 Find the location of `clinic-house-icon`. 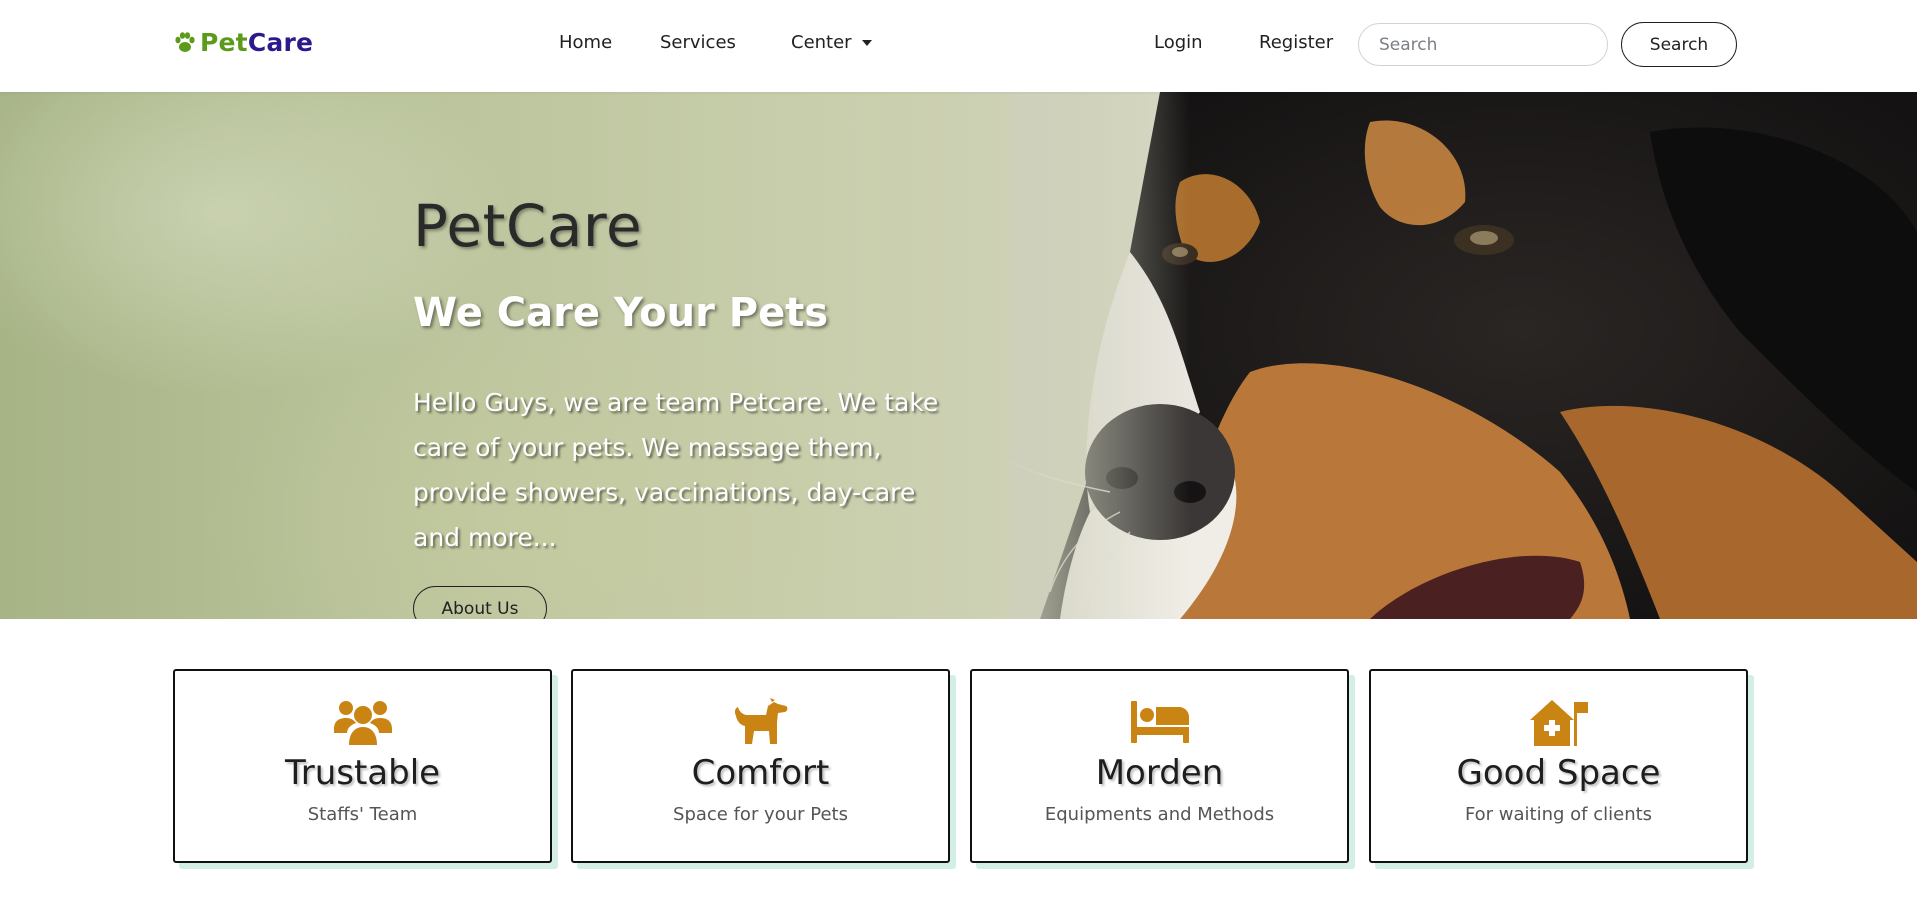

clinic-house-icon is located at coordinates (1559, 722).